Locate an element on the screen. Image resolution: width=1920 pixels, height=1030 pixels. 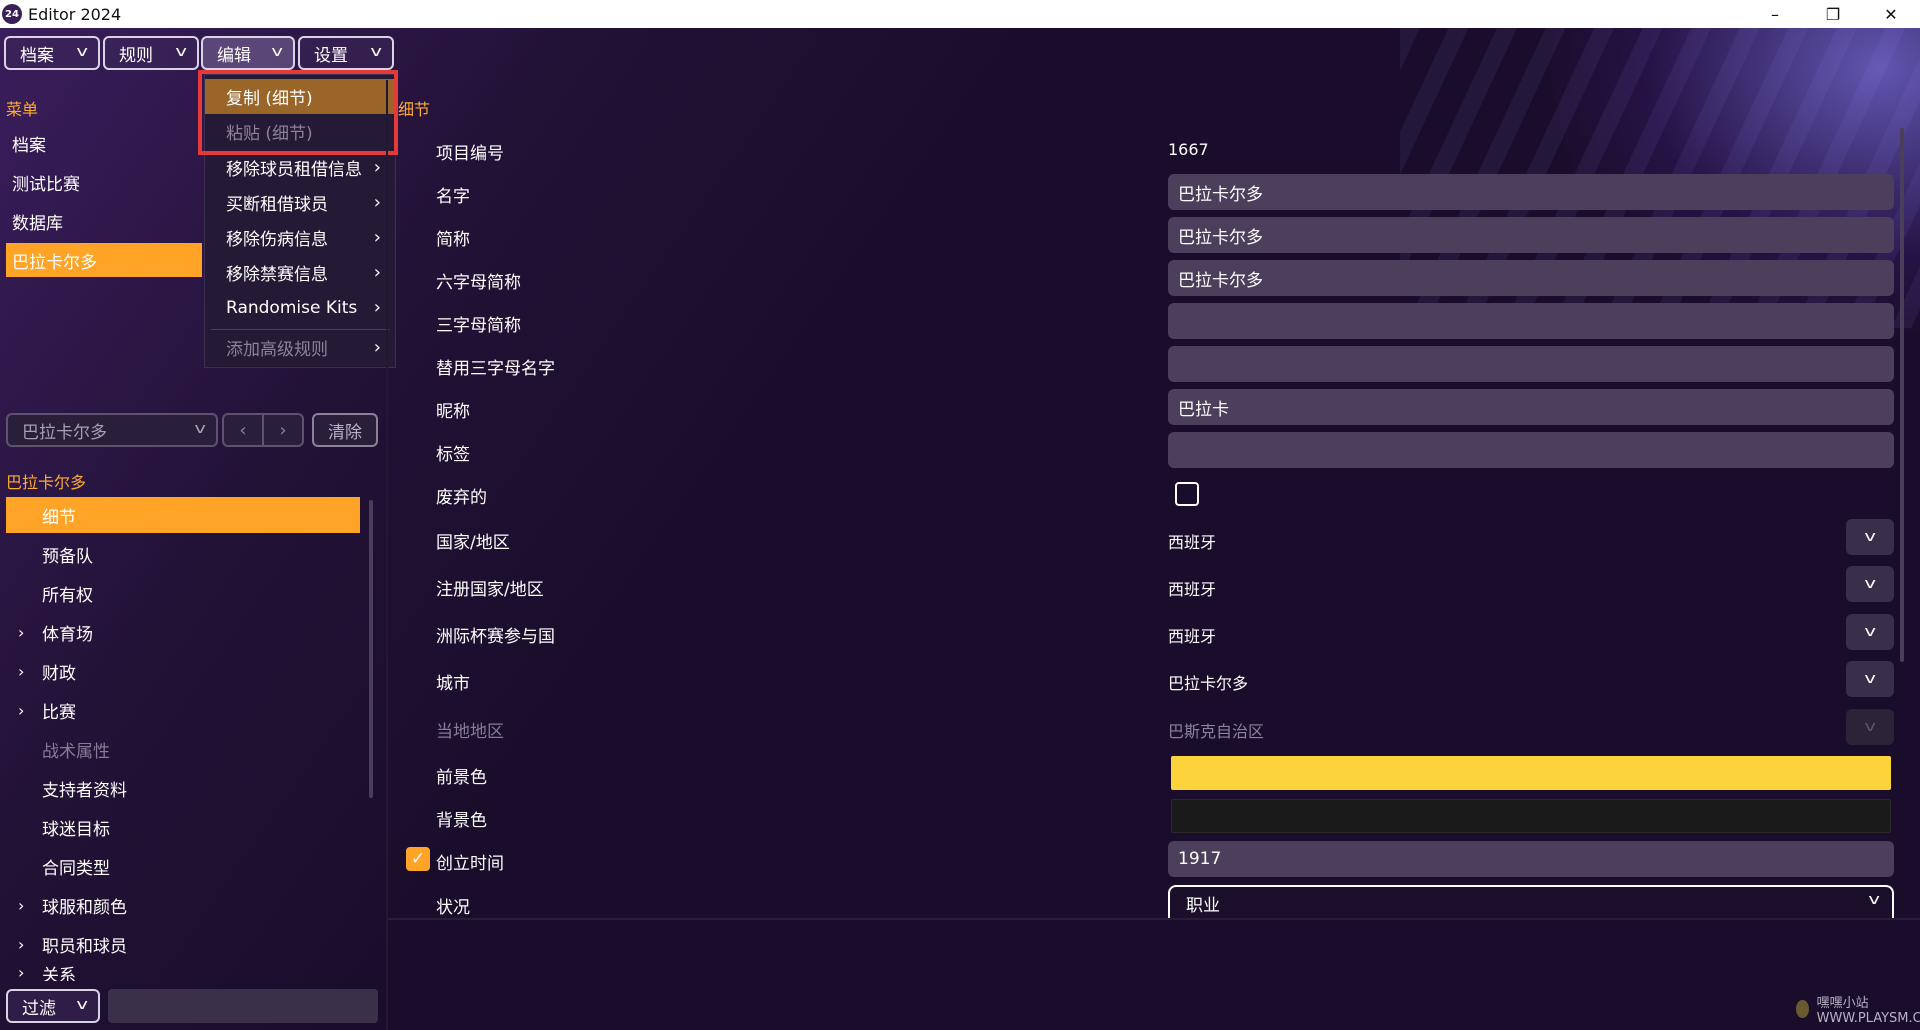
dropdown-item-add-advanced-rule: 添加高级规则 › is located at coordinates (300, 347).